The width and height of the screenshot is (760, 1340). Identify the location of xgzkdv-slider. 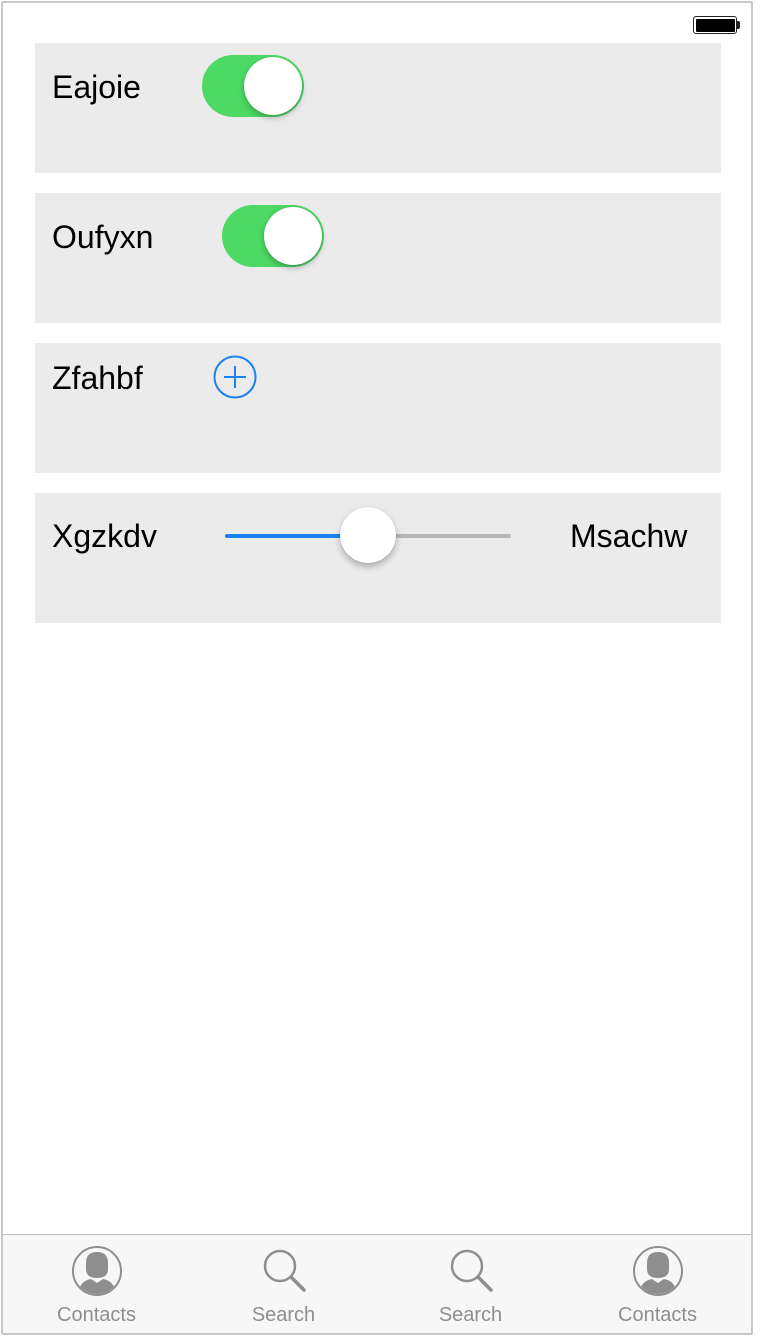
(368, 535).